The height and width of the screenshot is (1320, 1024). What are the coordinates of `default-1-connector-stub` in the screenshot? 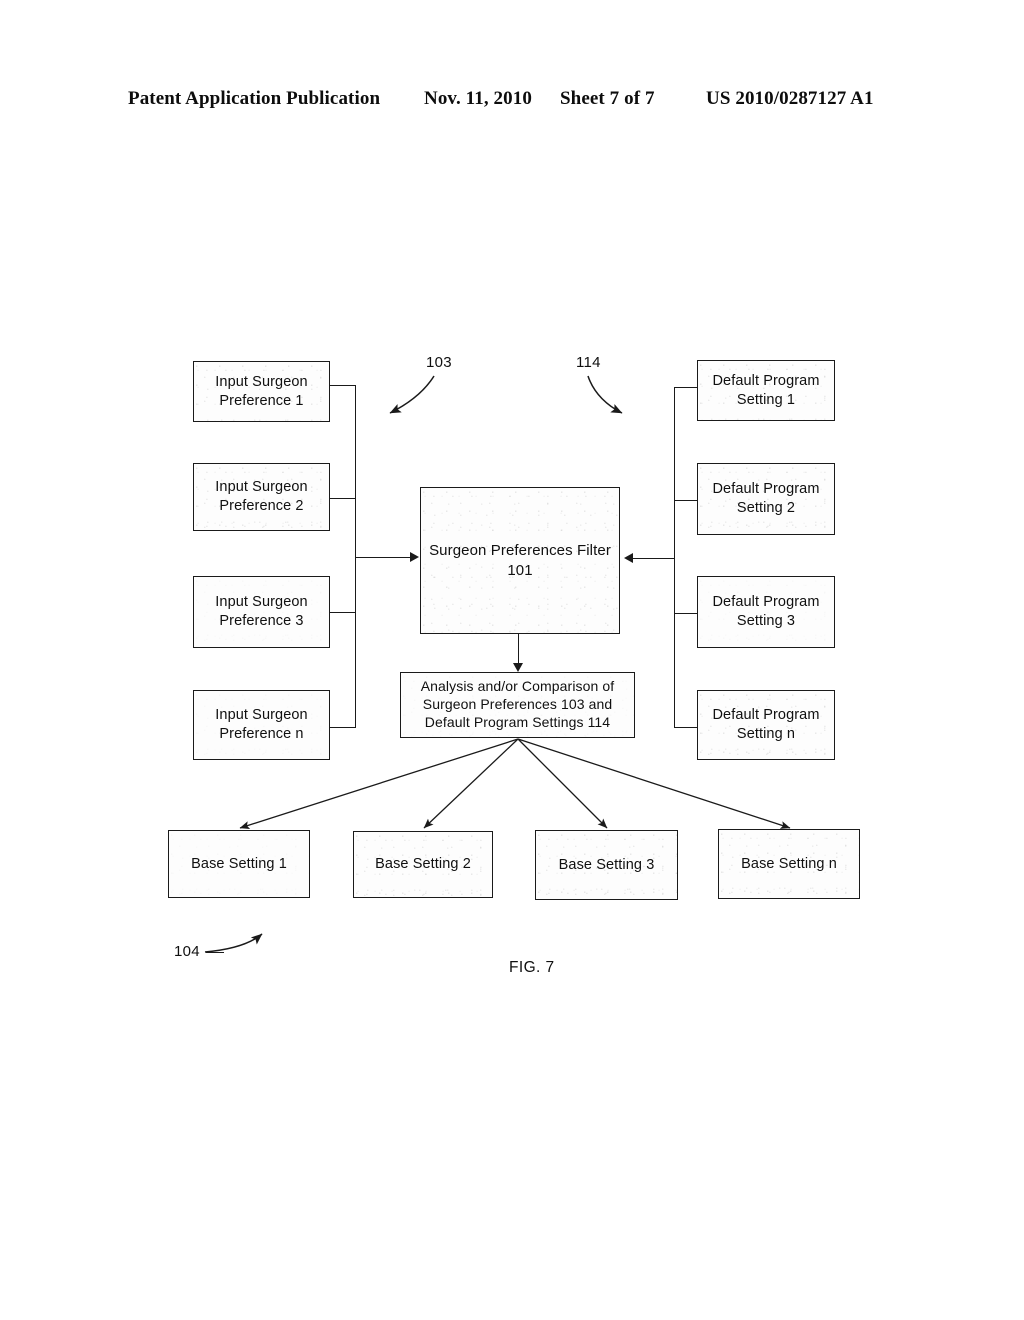 It's located at (686, 388).